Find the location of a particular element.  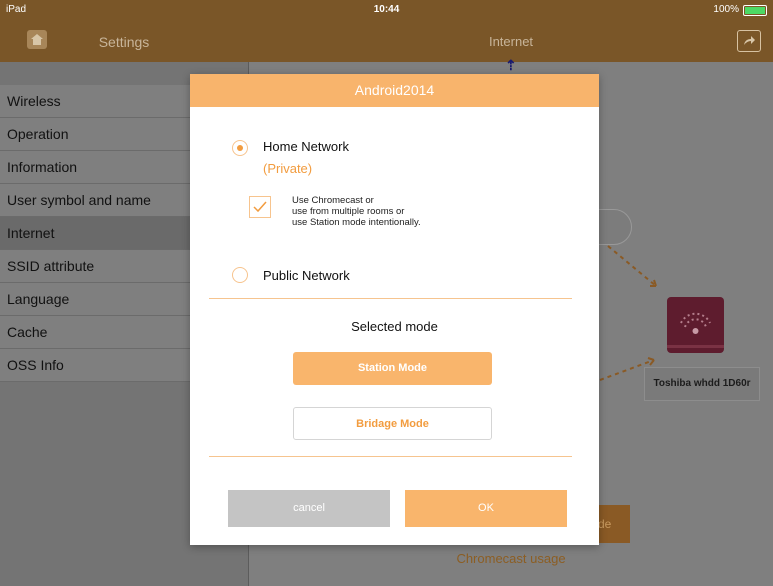

navigation-bar: Settings Internet is located at coordinates (386, 41).